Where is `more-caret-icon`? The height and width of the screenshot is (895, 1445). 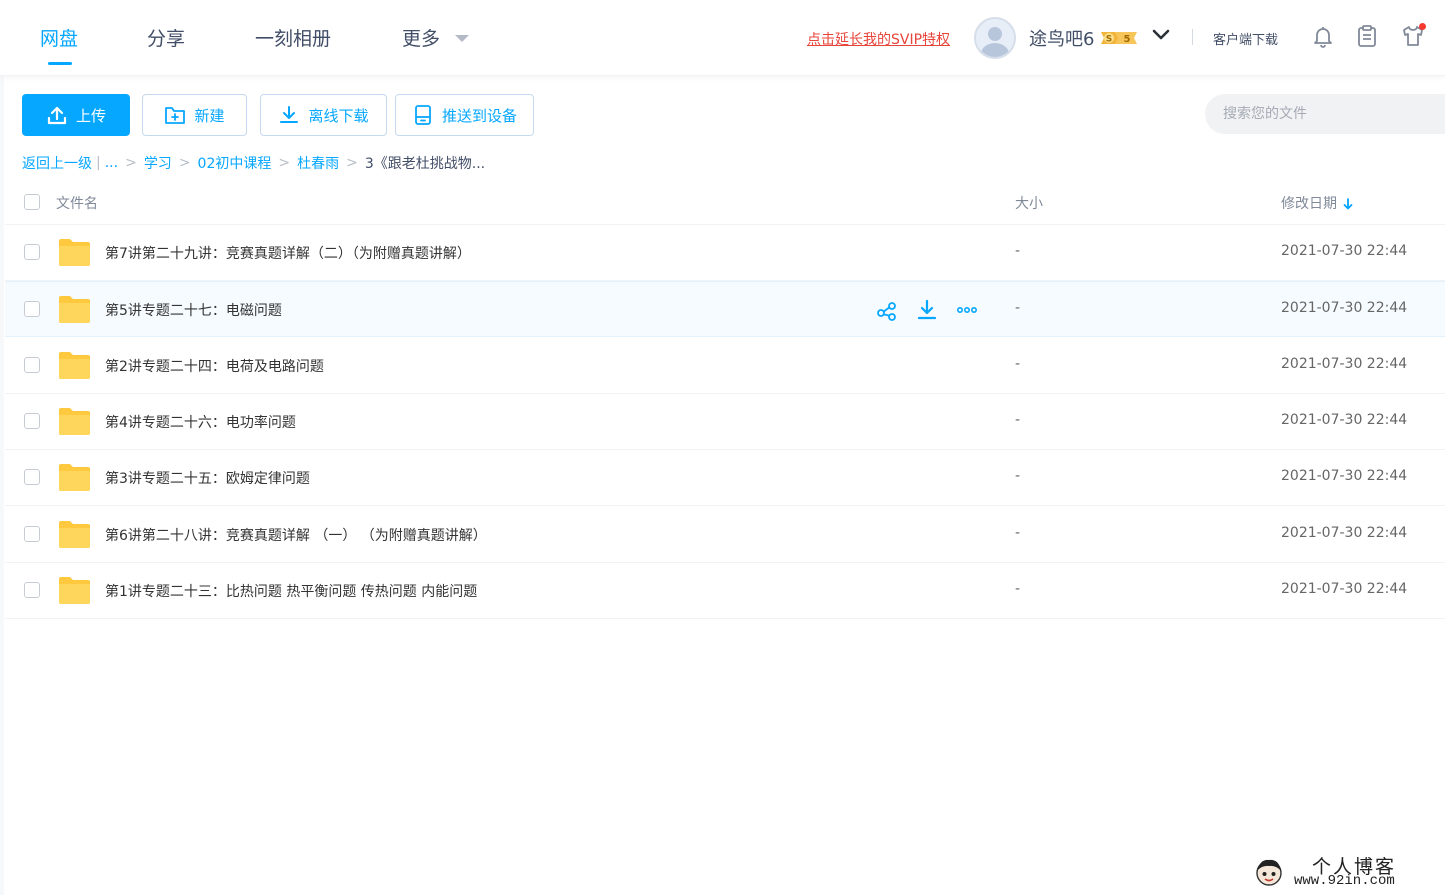 more-caret-icon is located at coordinates (462, 38).